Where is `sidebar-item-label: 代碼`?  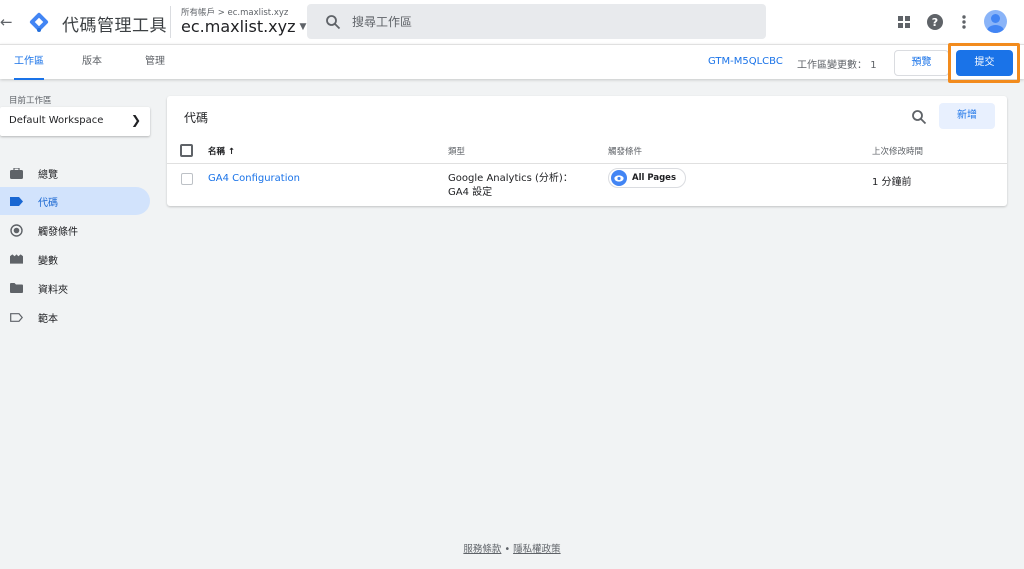 sidebar-item-label: 代碼 is located at coordinates (48, 203).